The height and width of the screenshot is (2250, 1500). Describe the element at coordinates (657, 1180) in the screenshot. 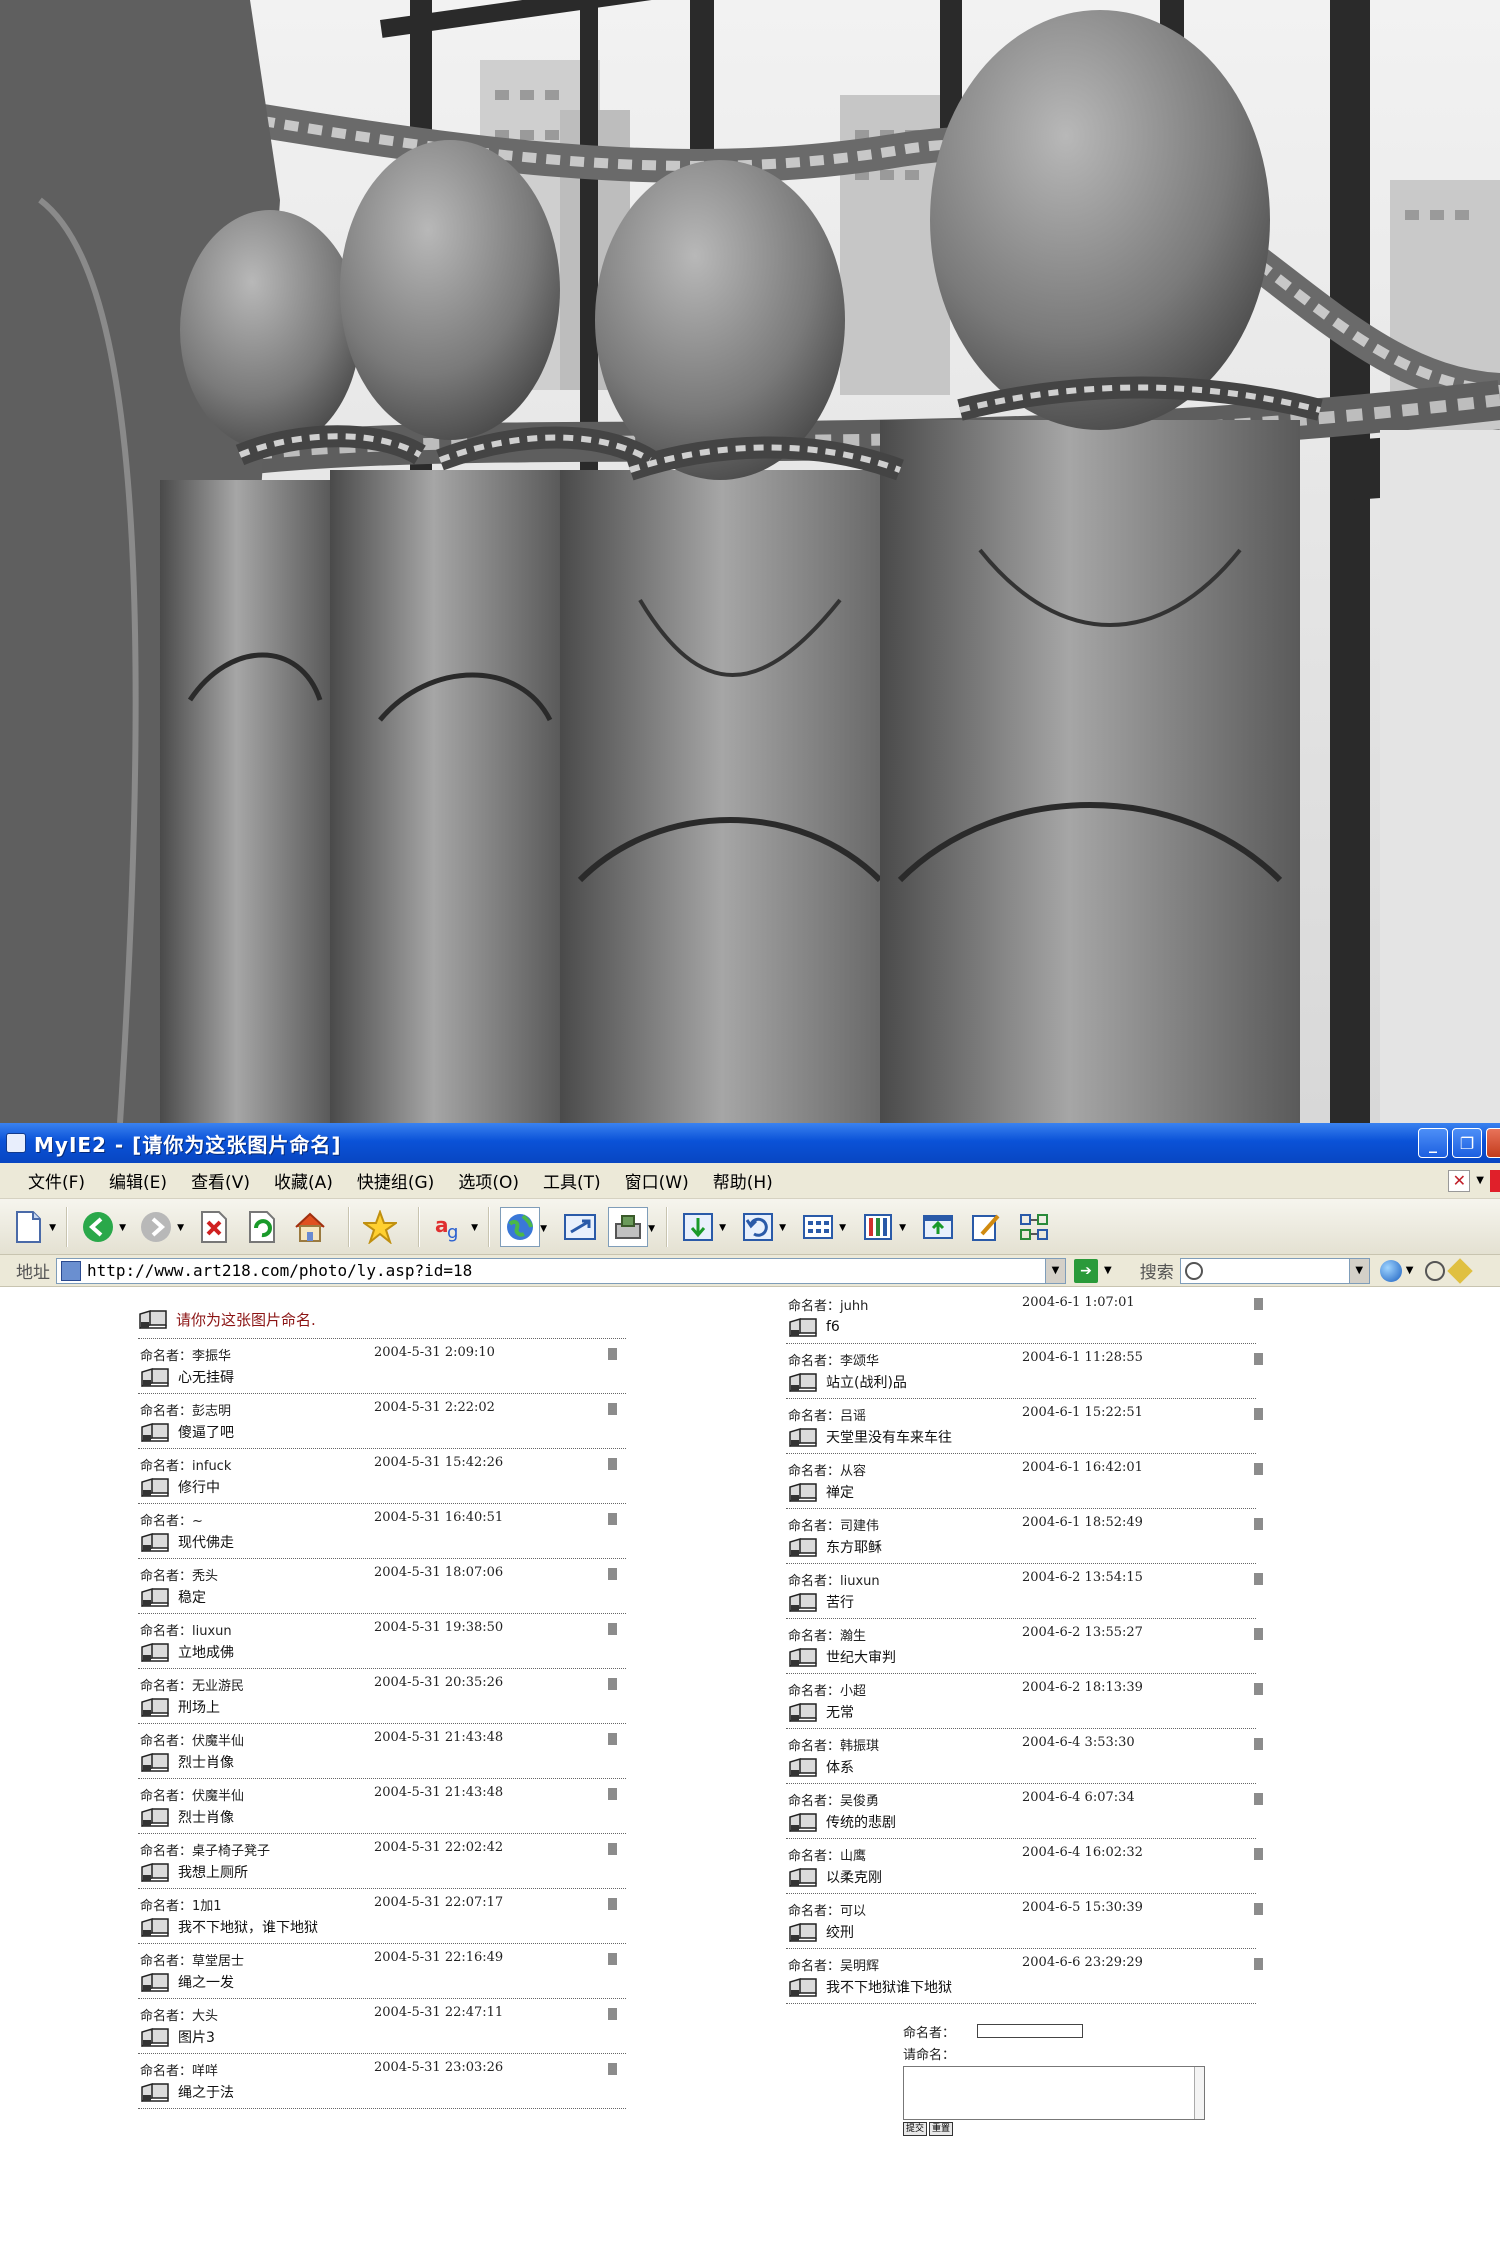

I see `menu-window: 窗口(W)` at that location.